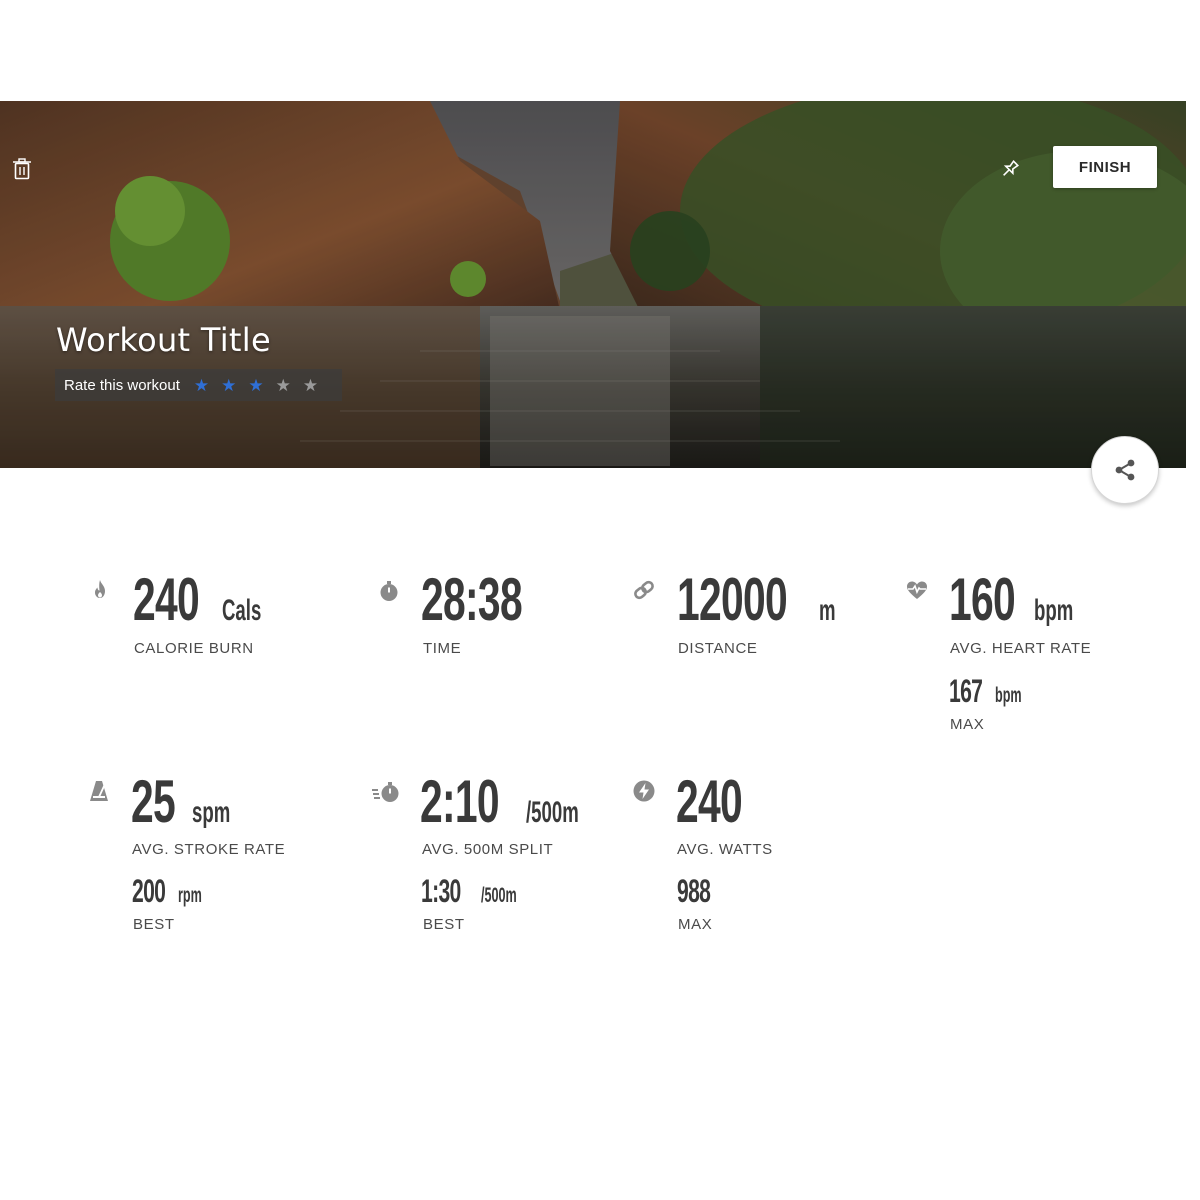 The height and width of the screenshot is (1200, 1200). What do you see at coordinates (472, 599) in the screenshot?
I see `time-value: 28:38` at bounding box center [472, 599].